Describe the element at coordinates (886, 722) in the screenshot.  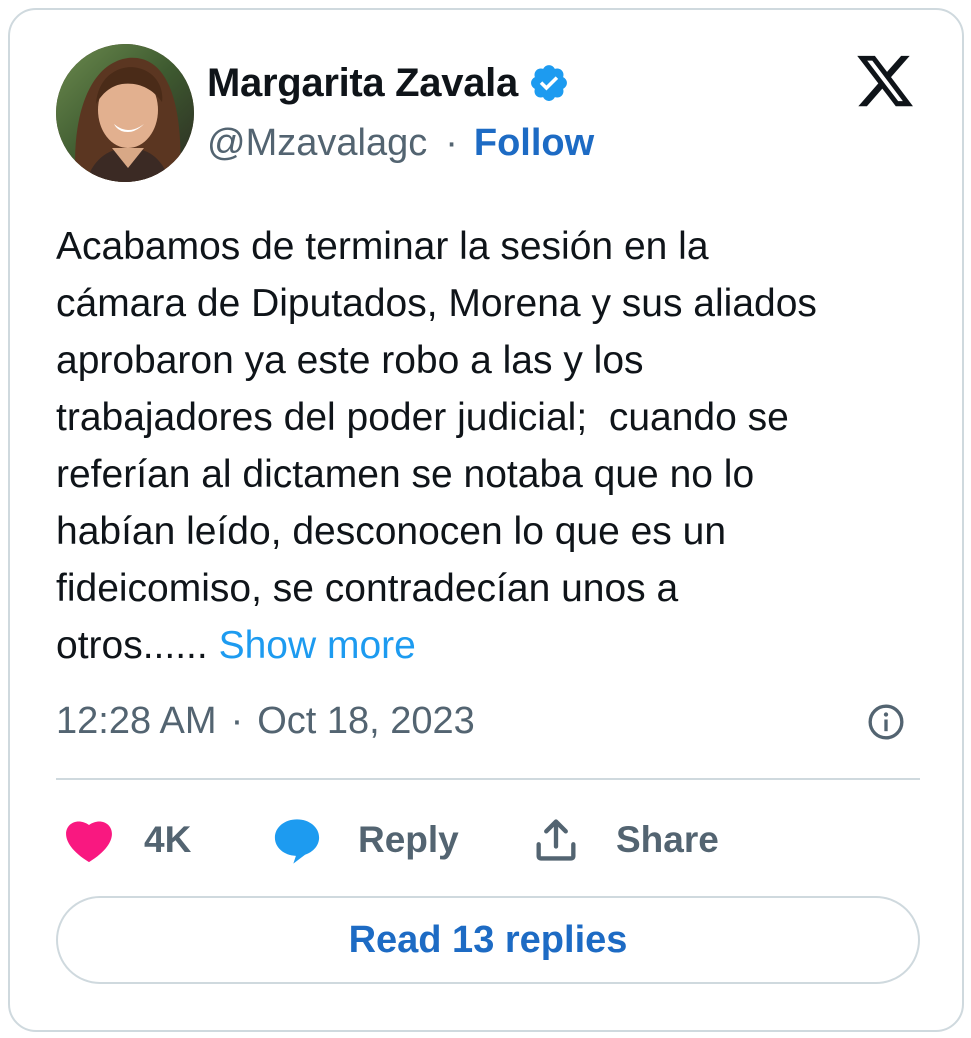
I see `info-icon` at that location.